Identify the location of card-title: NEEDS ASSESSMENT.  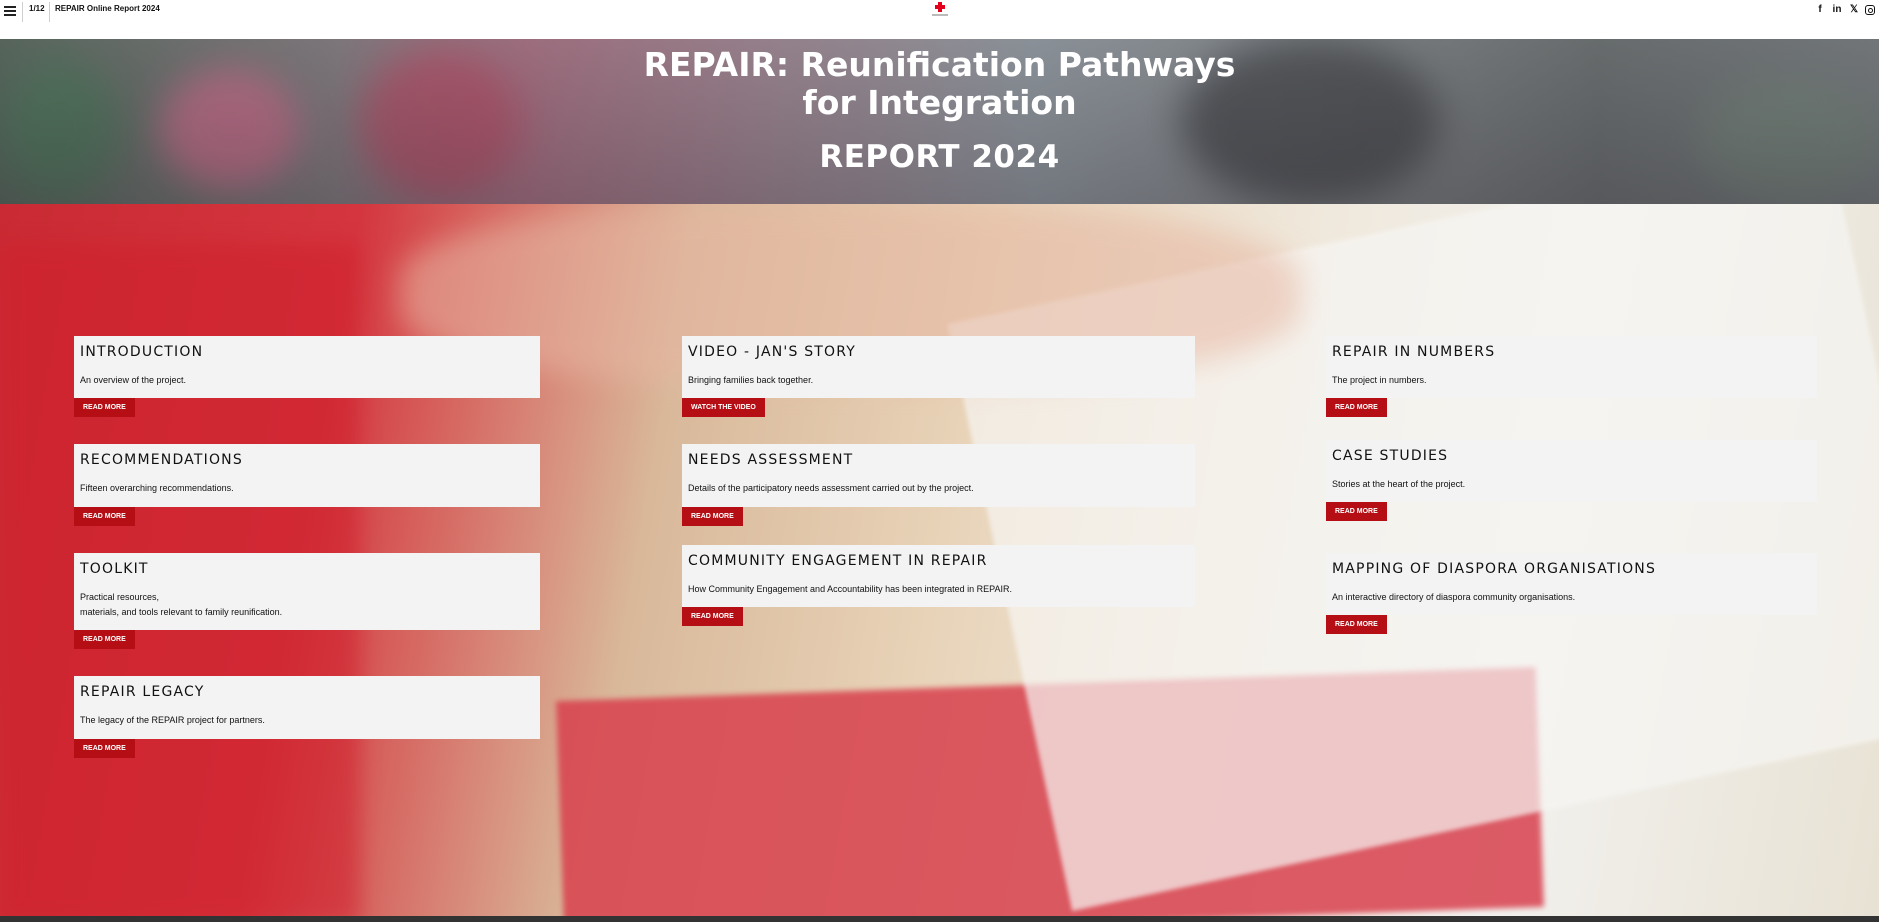
(771, 460).